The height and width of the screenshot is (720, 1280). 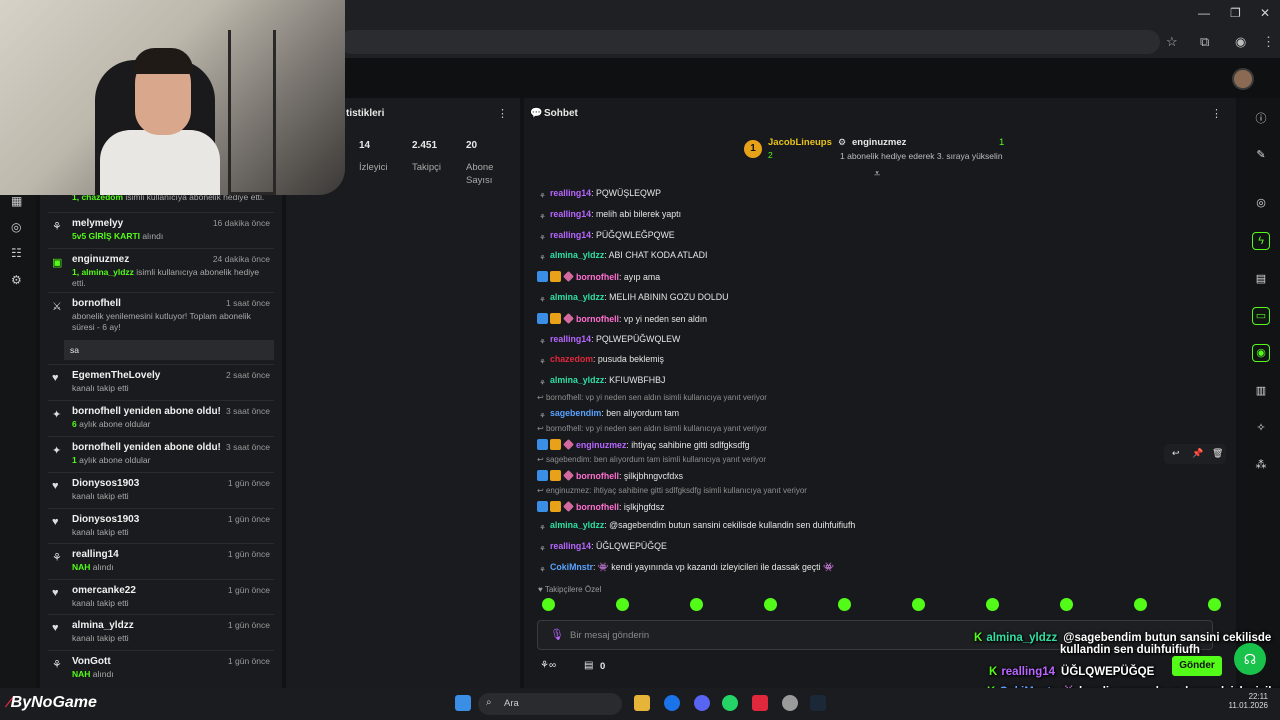 What do you see at coordinates (106, 236) in the screenshot?
I see `activity-highlight: 5v5 GİRİŞ KARTI` at bounding box center [106, 236].